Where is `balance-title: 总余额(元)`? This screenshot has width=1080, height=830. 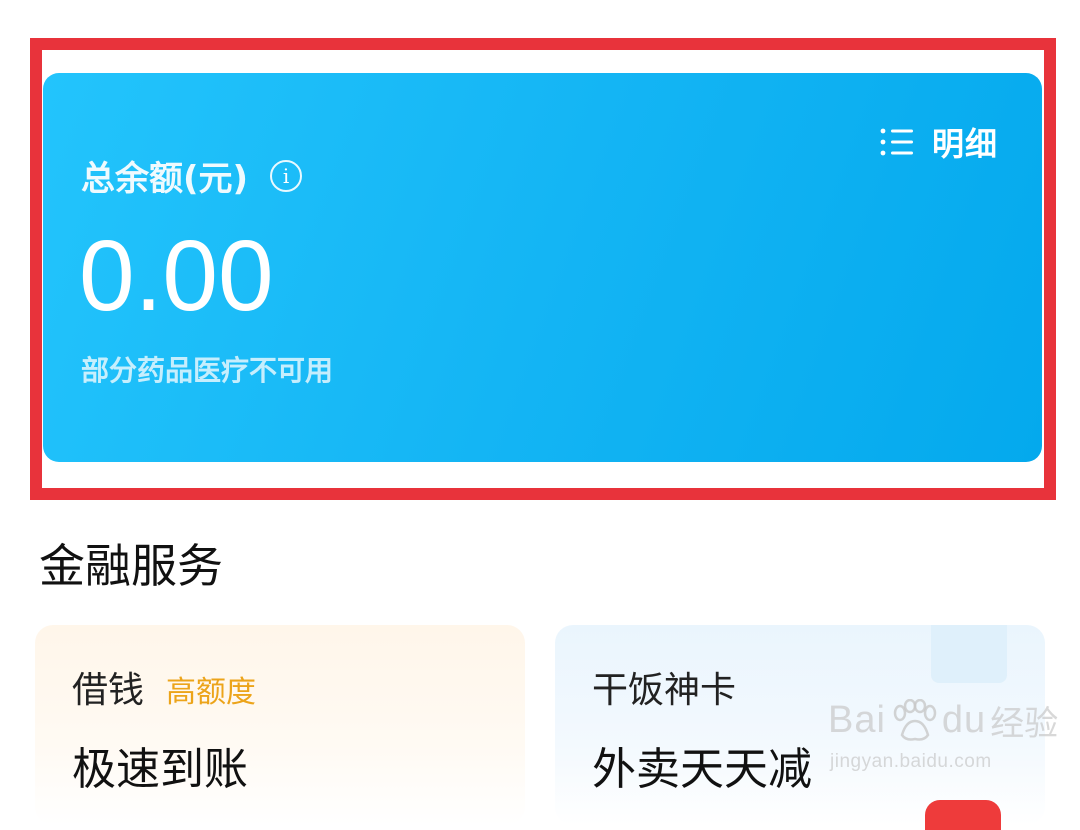
balance-title: 总余额(元) is located at coordinates (165, 179).